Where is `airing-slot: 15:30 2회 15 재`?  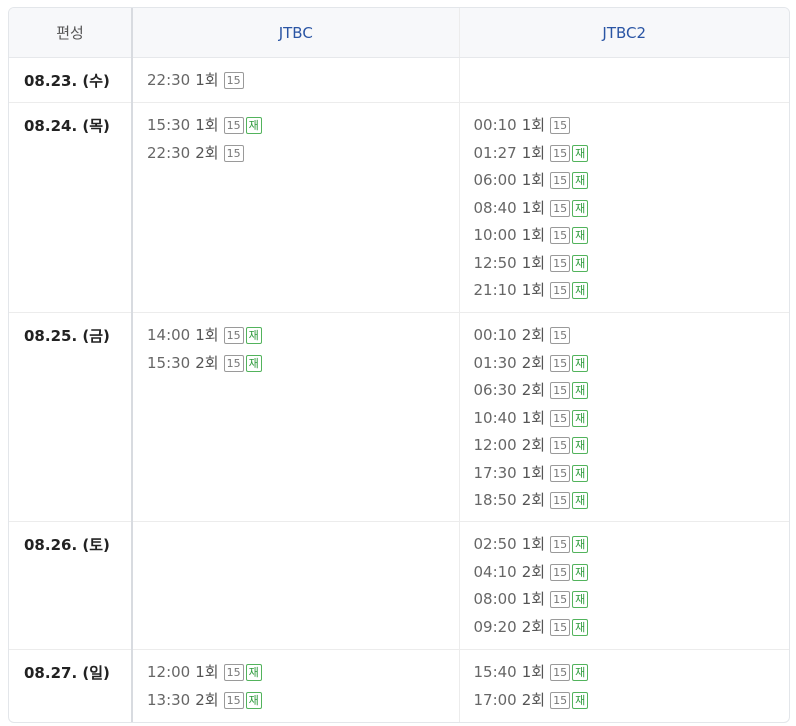
airing-slot: 15:30 2회 15 재 is located at coordinates (303, 367).